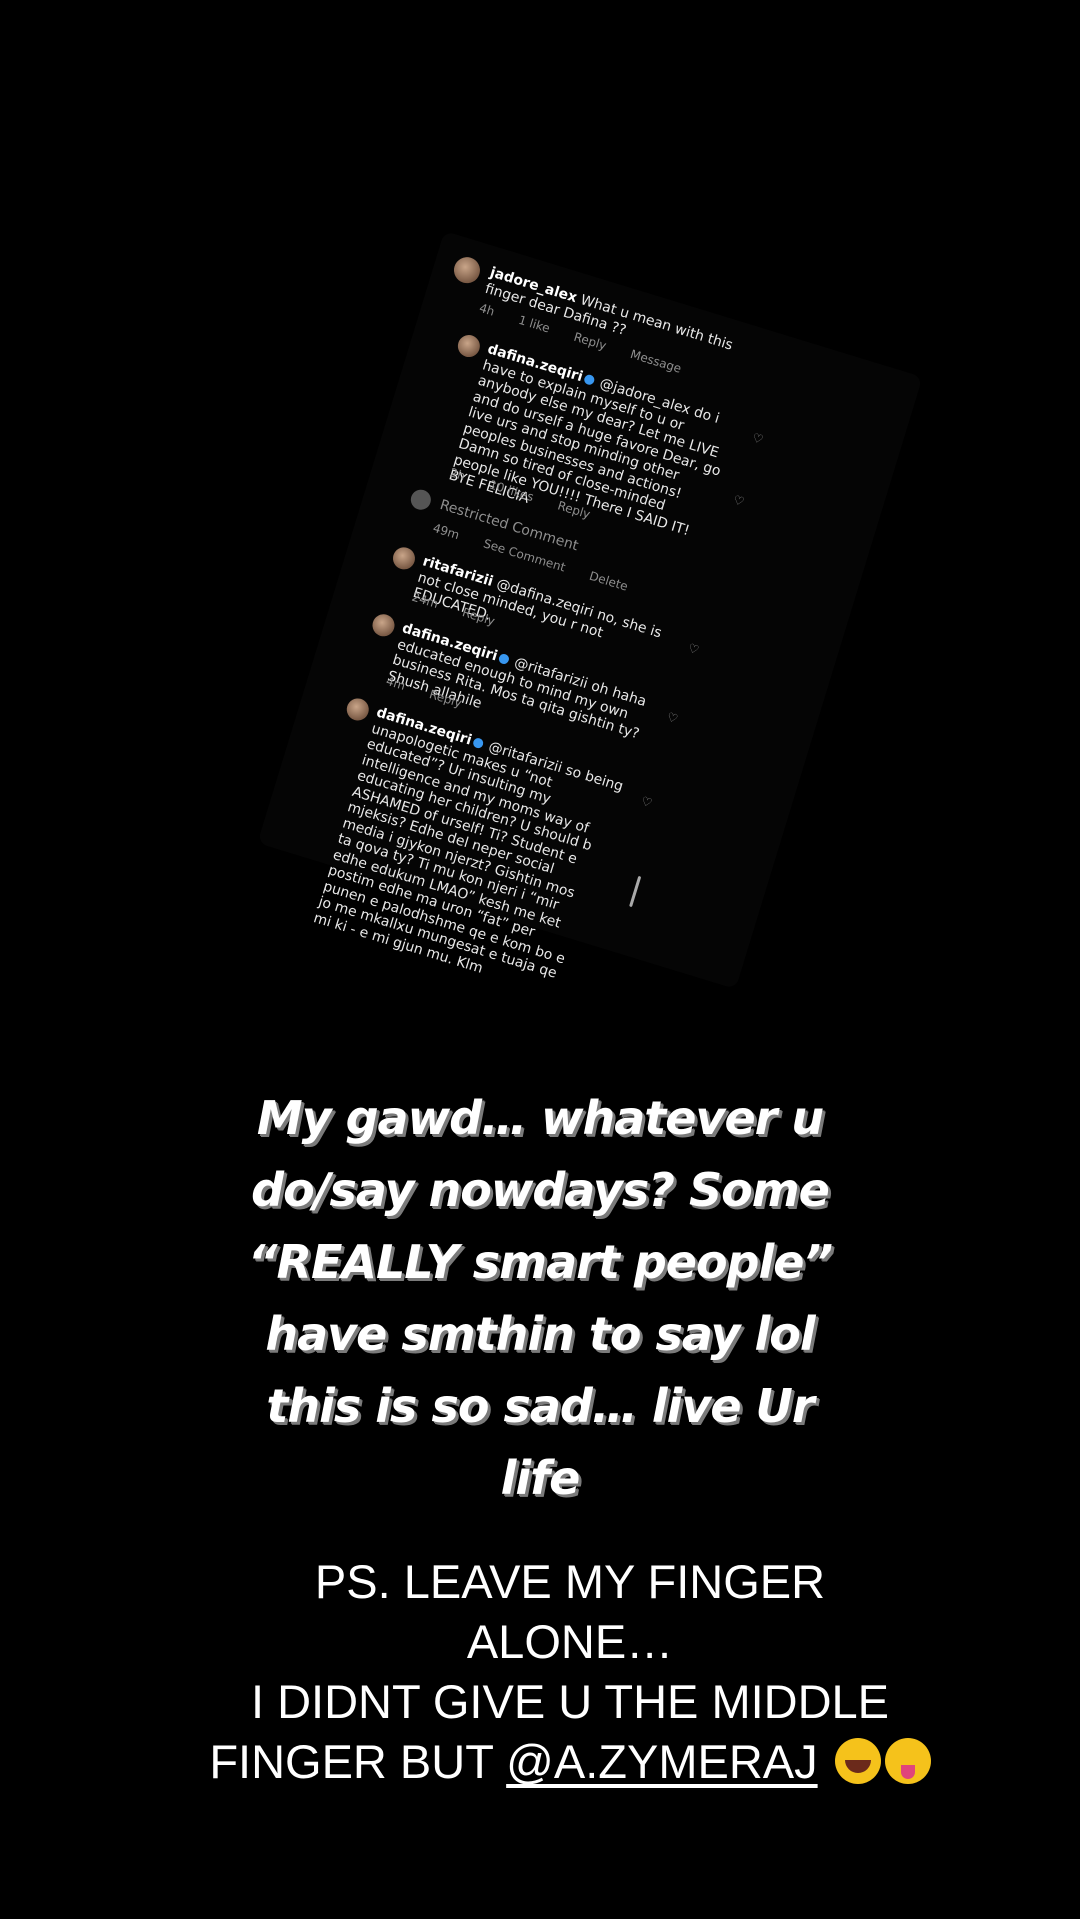 The height and width of the screenshot is (1919, 1080). What do you see at coordinates (635, 891) in the screenshot?
I see `scrollbar` at bounding box center [635, 891].